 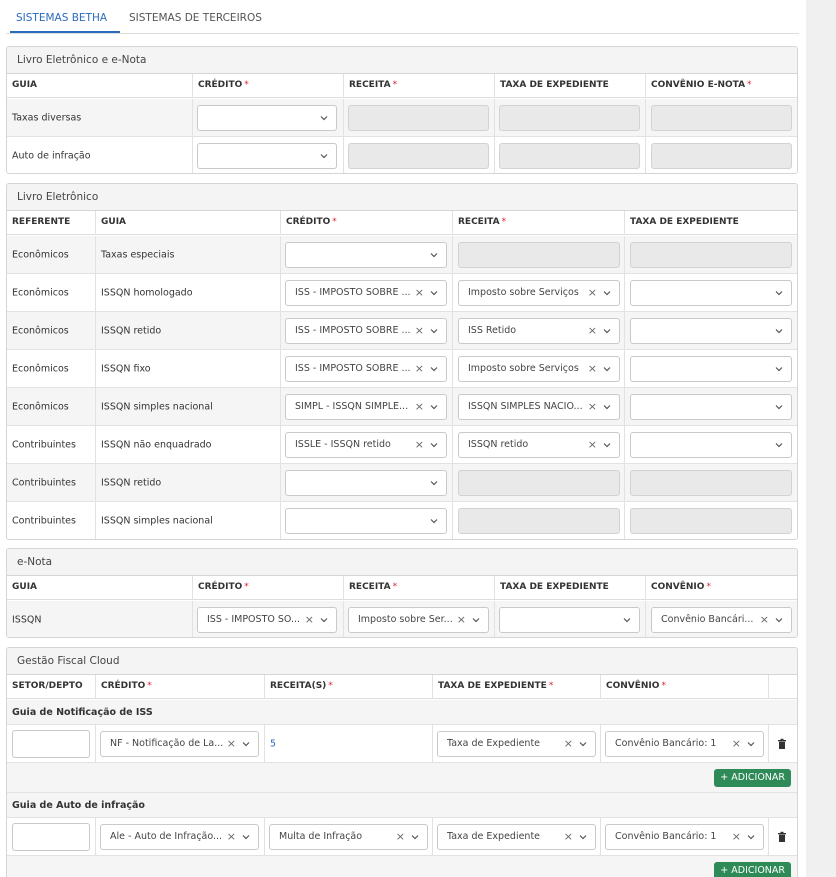 What do you see at coordinates (821, 438) in the screenshot?
I see `page-scrollbar` at bounding box center [821, 438].